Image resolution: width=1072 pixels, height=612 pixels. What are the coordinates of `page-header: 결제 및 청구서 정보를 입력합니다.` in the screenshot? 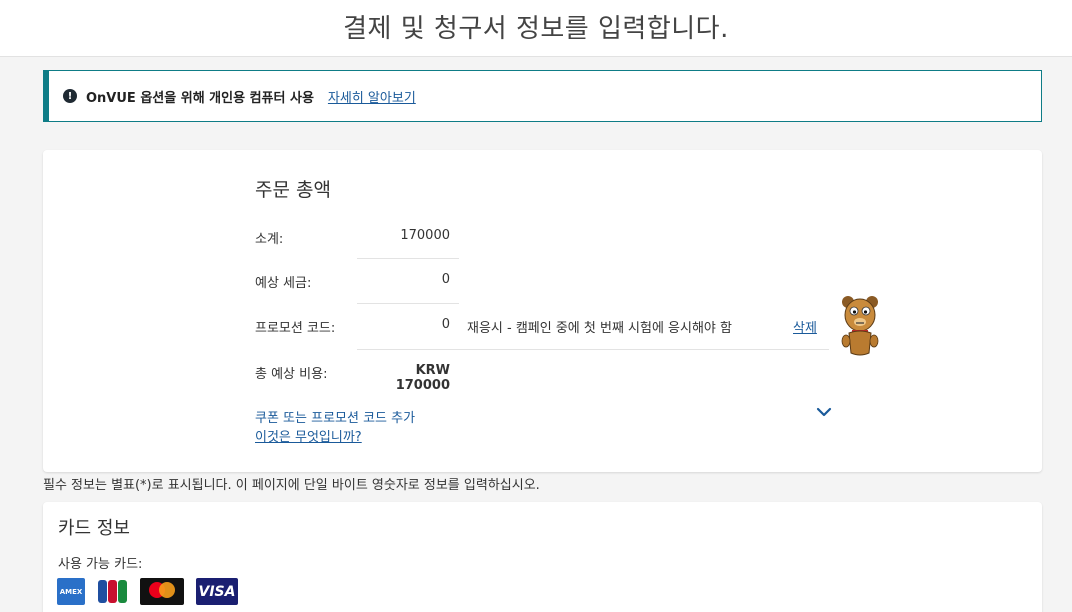 It's located at (536, 28).